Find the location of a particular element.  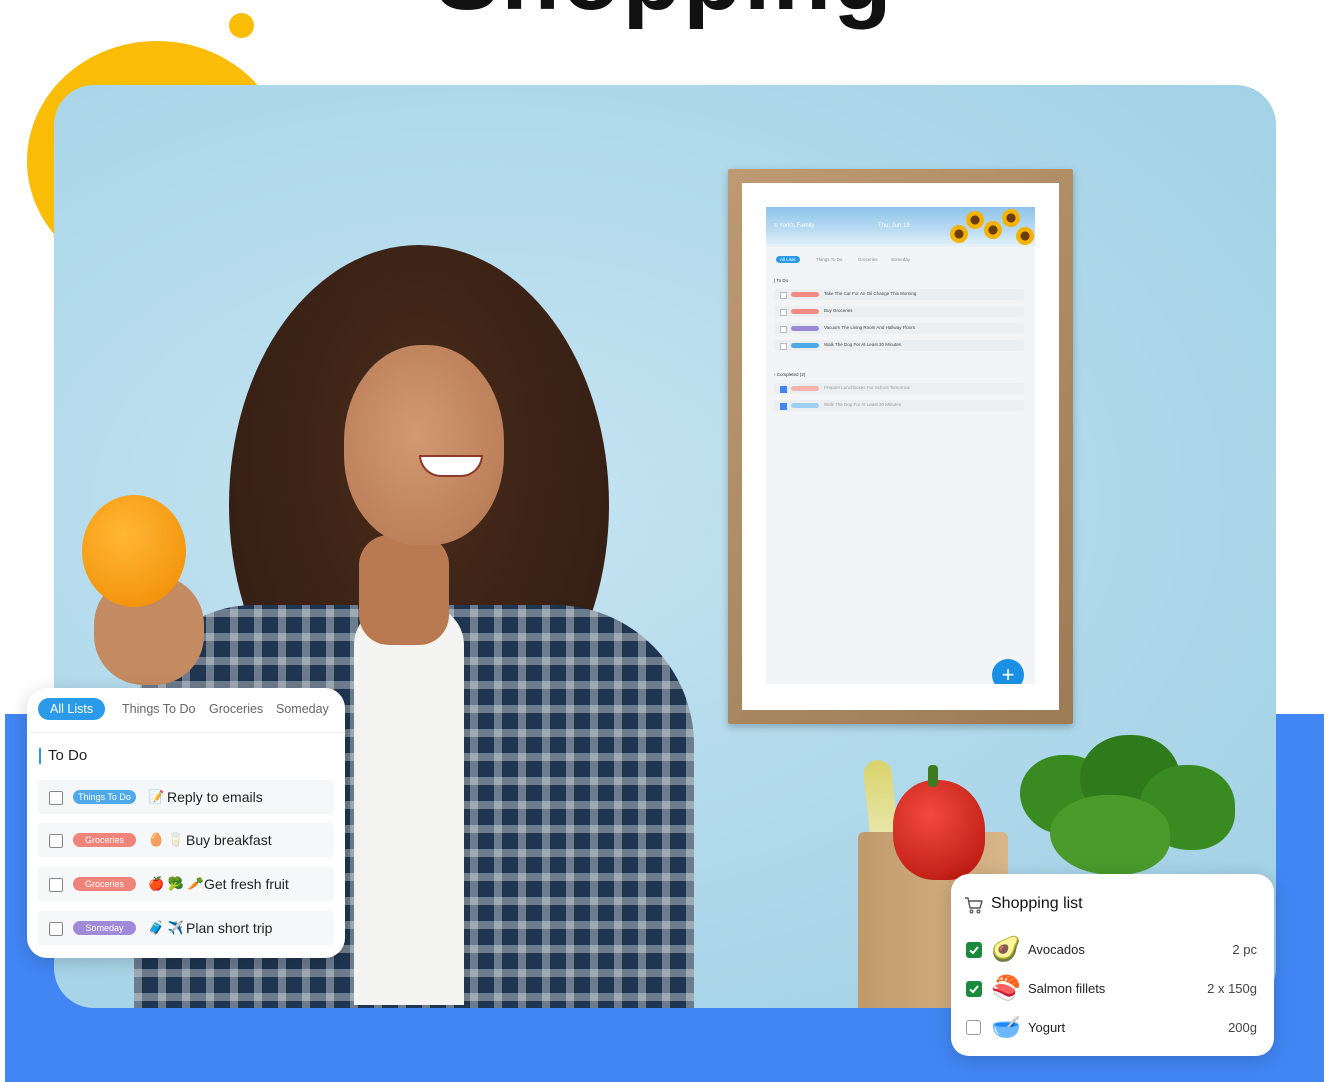

item-name: Yogurt is located at coordinates (1047, 1027).